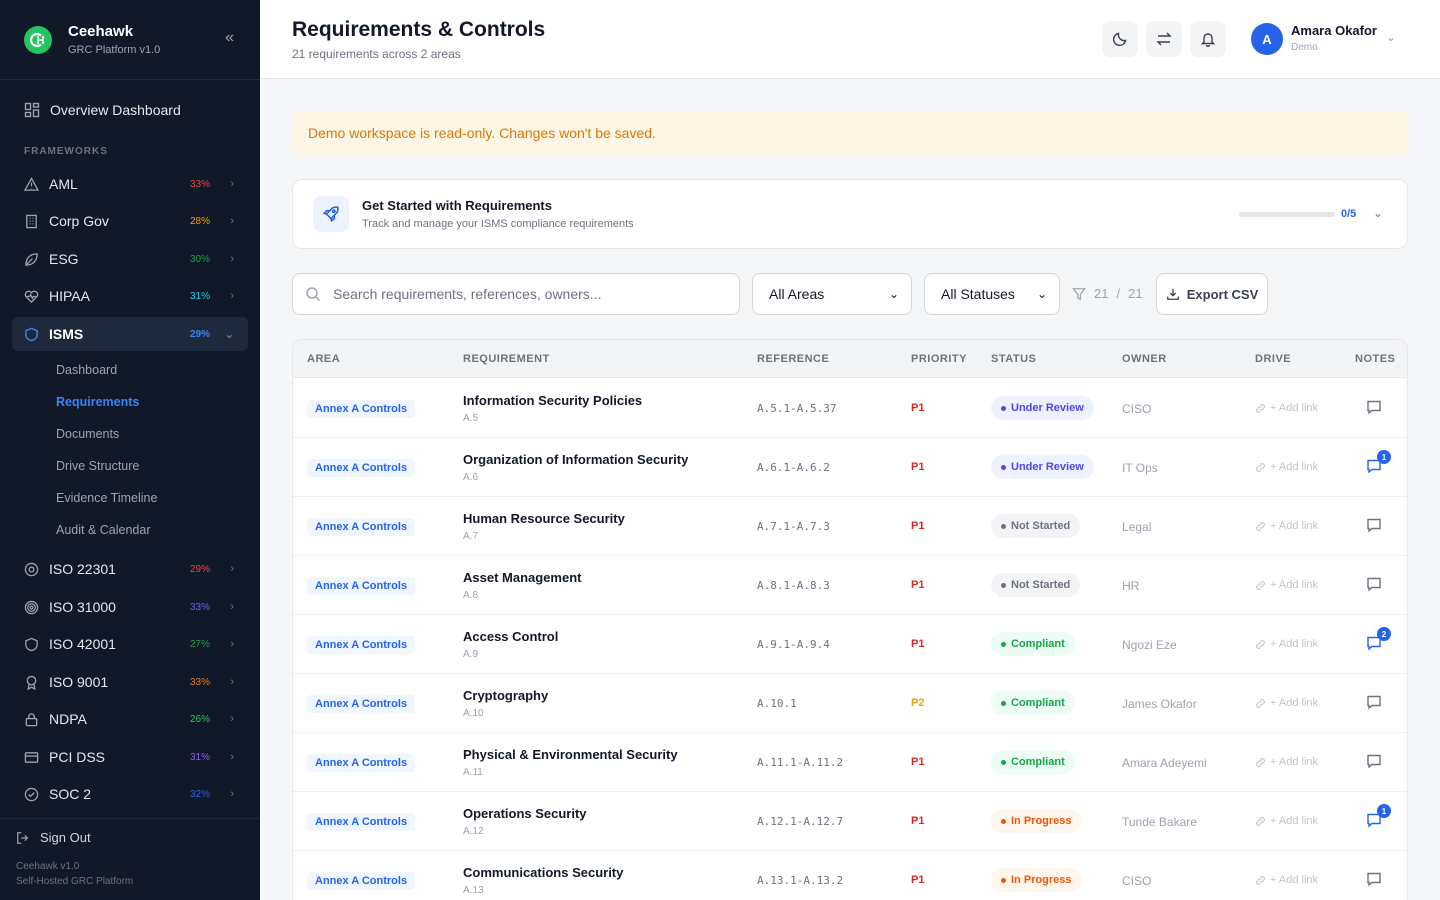 The height and width of the screenshot is (900, 1440). Describe the element at coordinates (323, 359) in the screenshot. I see `column-header-area: AREA` at that location.